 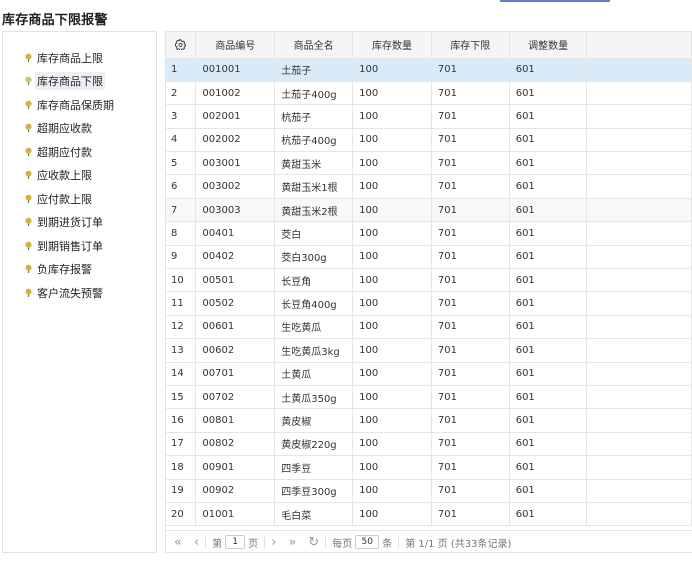 What do you see at coordinates (314, 257) in the screenshot?
I see `name-cell: 茭白300g` at bounding box center [314, 257].